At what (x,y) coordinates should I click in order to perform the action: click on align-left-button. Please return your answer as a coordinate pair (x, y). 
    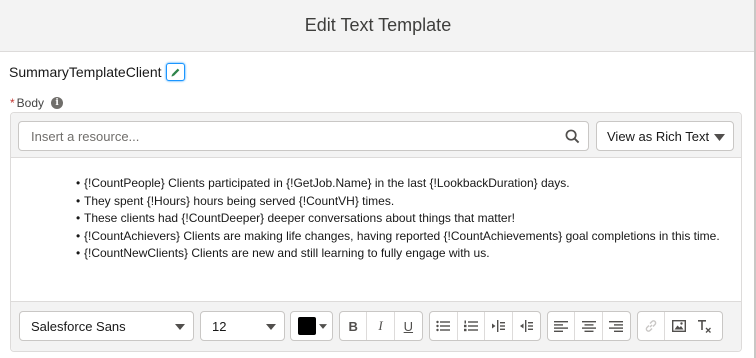
    Looking at the image, I should click on (562, 326).